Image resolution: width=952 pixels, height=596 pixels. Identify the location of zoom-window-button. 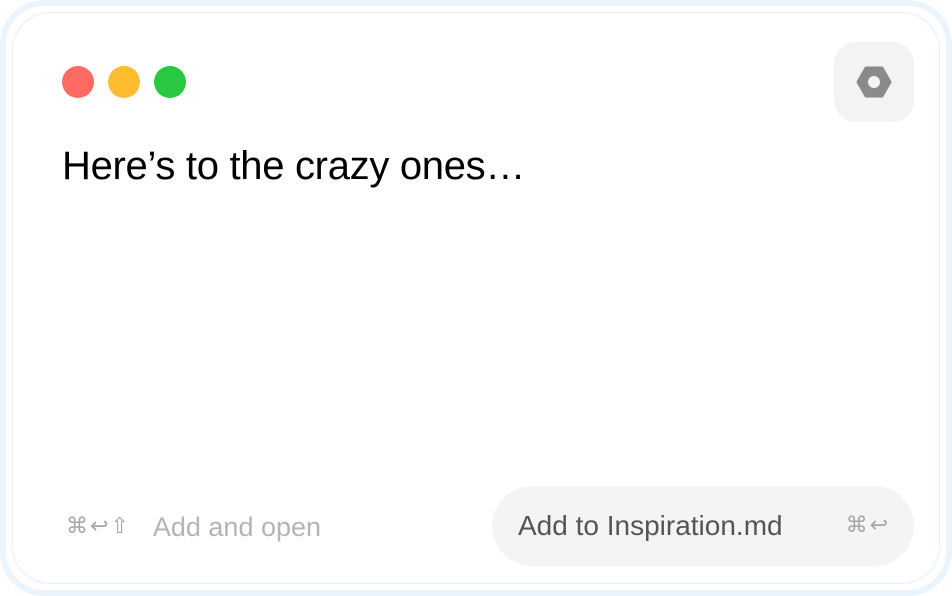
(170, 82).